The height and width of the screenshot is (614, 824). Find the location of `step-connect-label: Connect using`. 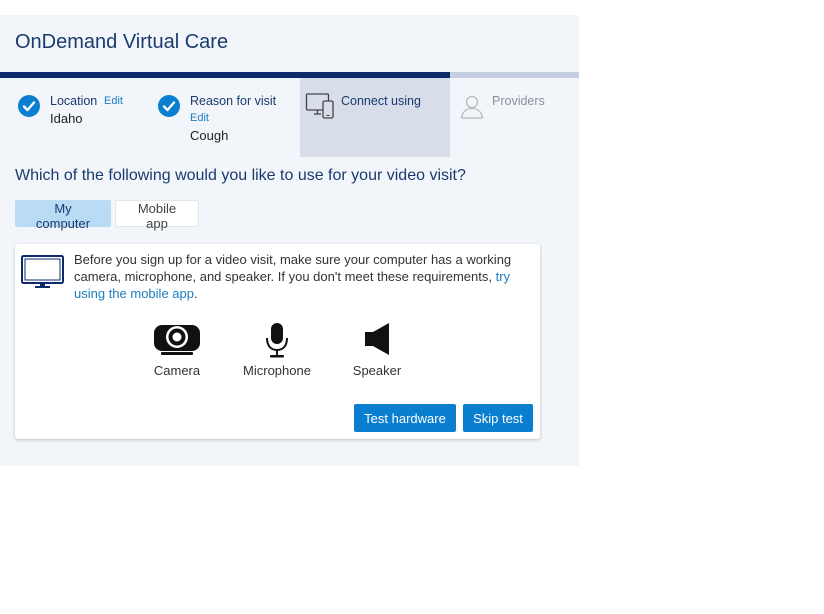

step-connect-label: Connect using is located at coordinates (381, 101).